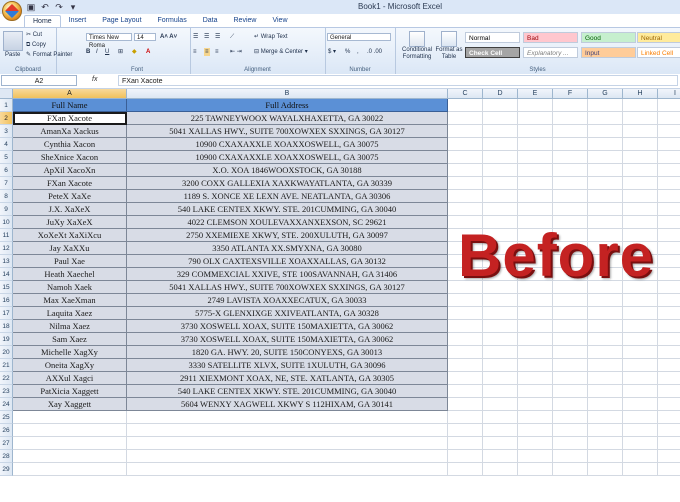  I want to click on cell-full-name: Xay Xaggett, so click(70, 404).